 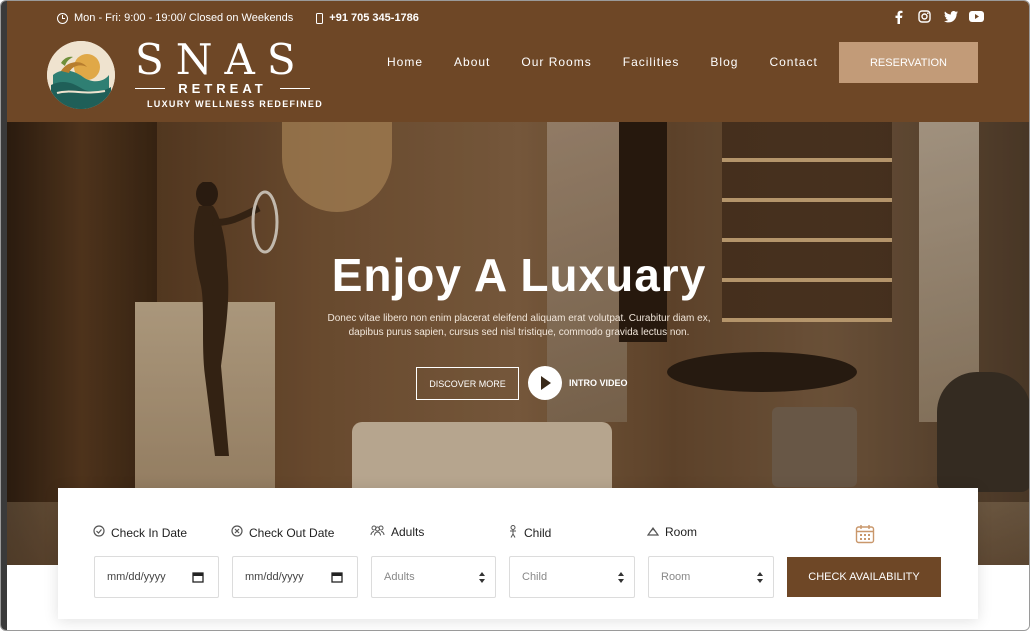 I want to click on logo-emblem-art, so click(x=81, y=75).